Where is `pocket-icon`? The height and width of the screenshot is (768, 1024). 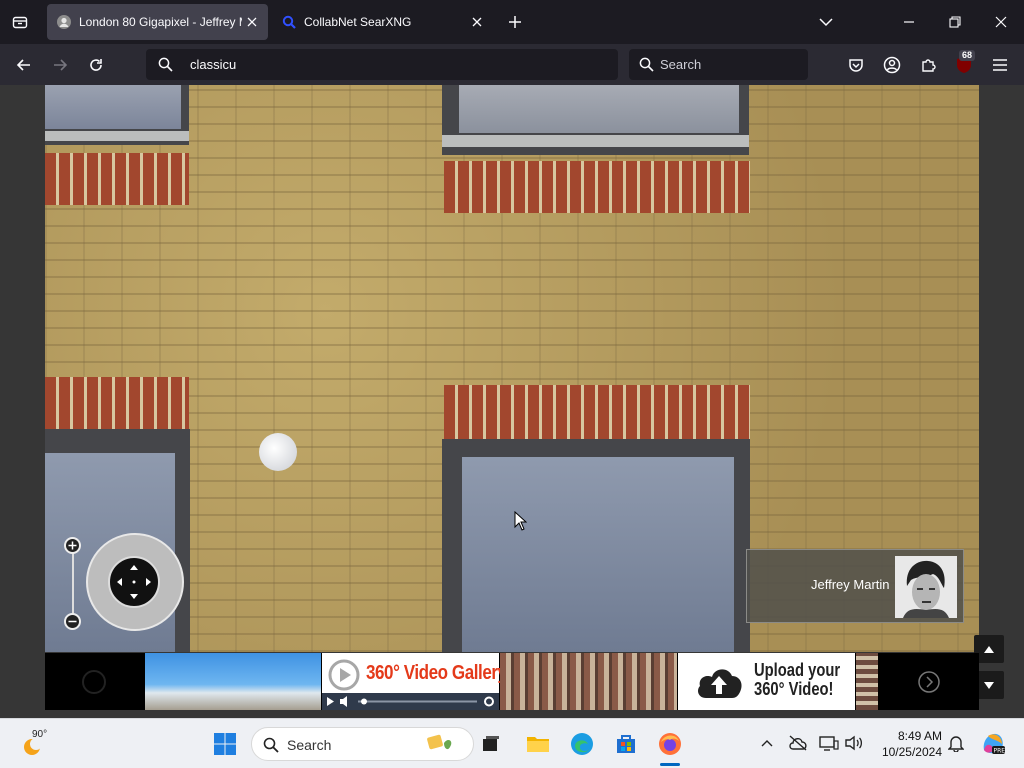 pocket-icon is located at coordinates (856, 65).